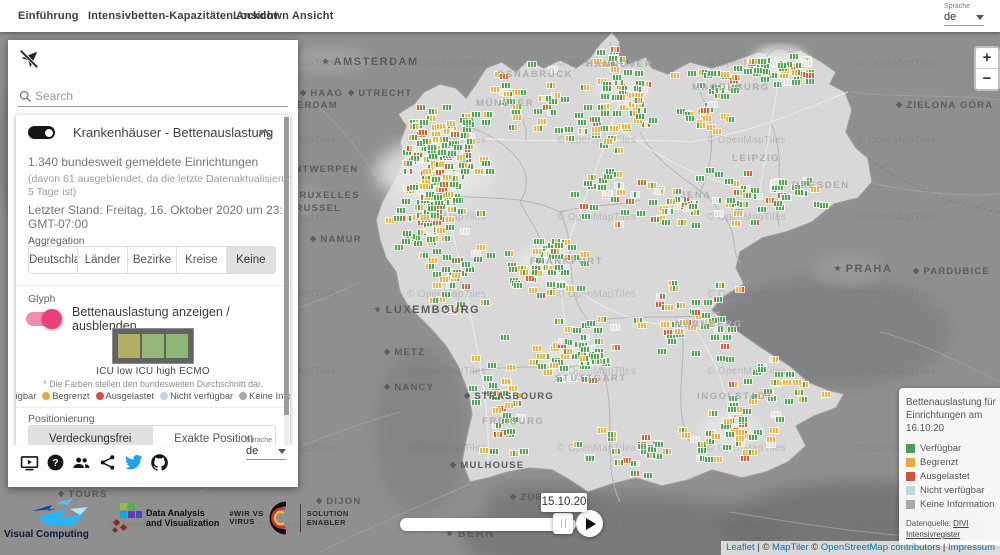 Image resolution: width=1000 pixels, height=555 pixels. Describe the element at coordinates (971, 547) in the screenshot. I see `attribution-link: Impressum` at that location.